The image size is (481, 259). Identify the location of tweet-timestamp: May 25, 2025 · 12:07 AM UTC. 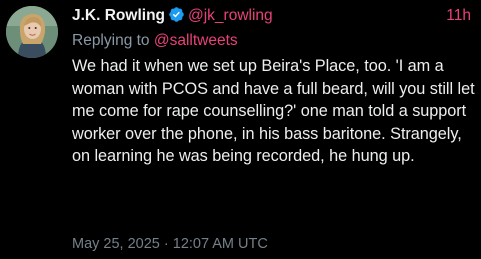
(170, 244).